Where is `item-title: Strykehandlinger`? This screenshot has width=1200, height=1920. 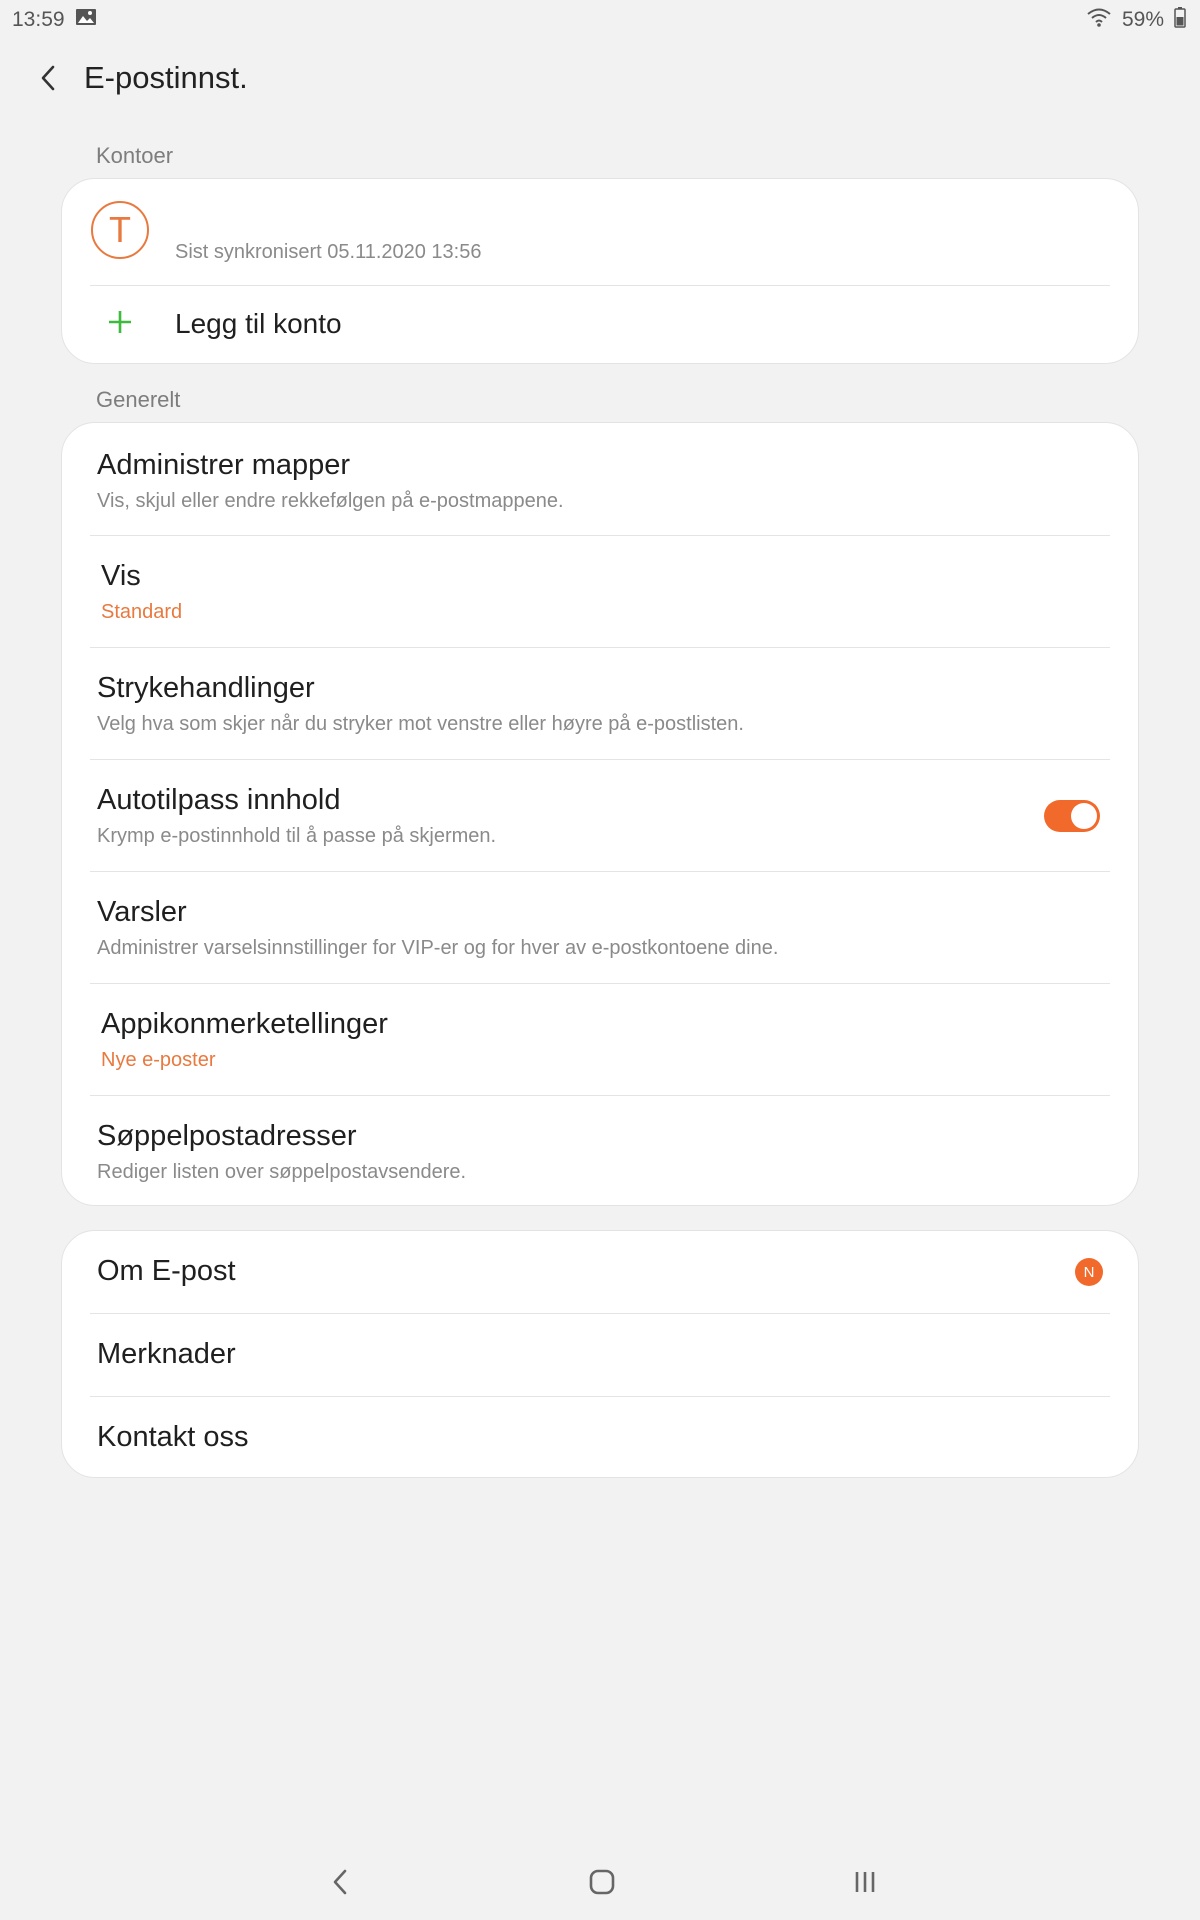
item-title: Strykehandlinger is located at coordinates (206, 688).